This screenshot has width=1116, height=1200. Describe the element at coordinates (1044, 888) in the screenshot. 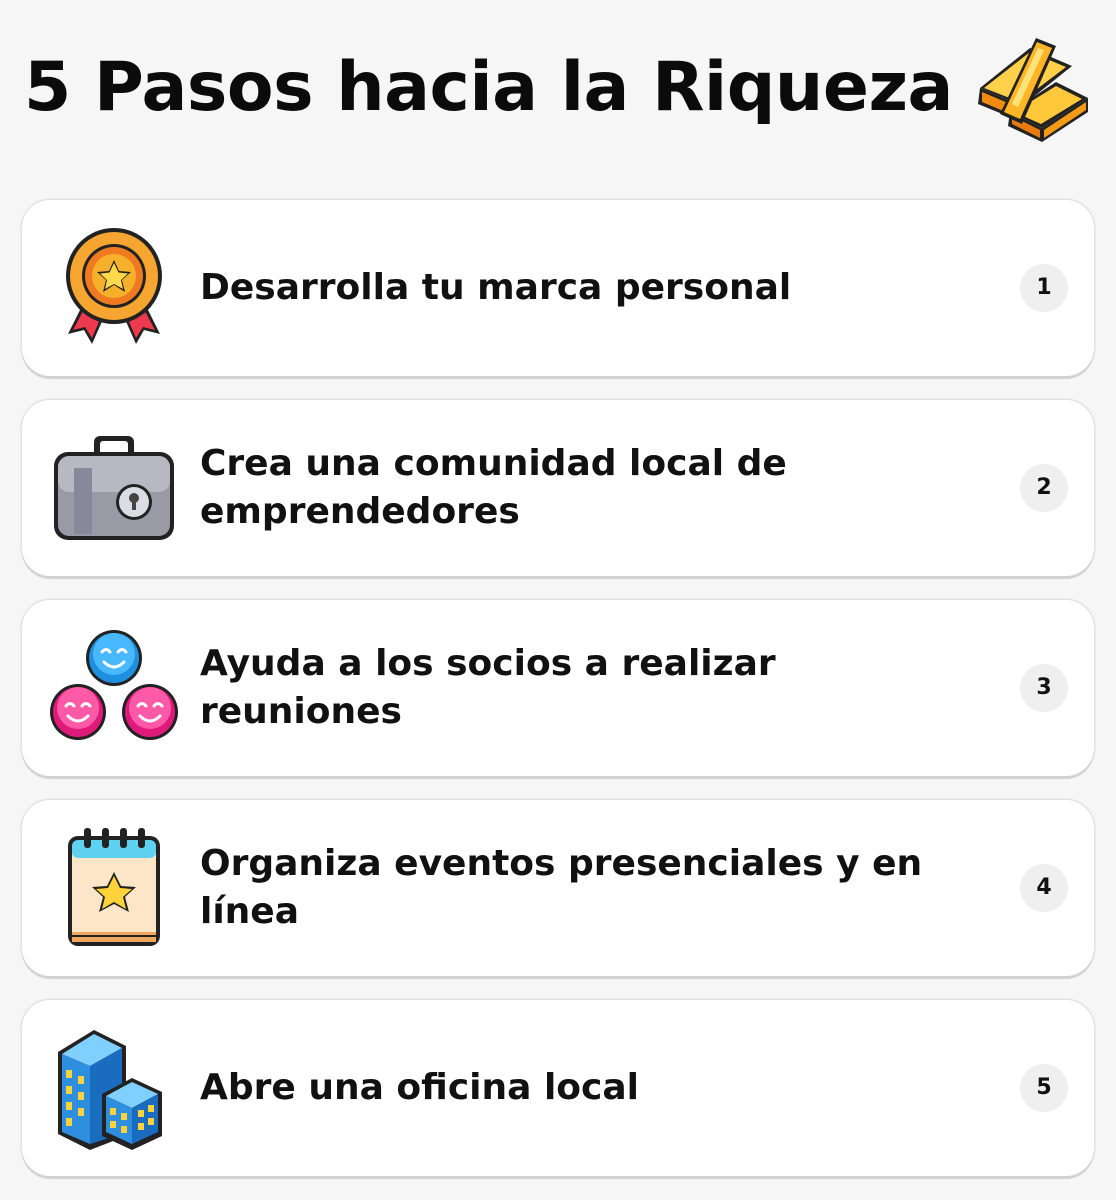

I see `step-number-badge: 4` at that location.